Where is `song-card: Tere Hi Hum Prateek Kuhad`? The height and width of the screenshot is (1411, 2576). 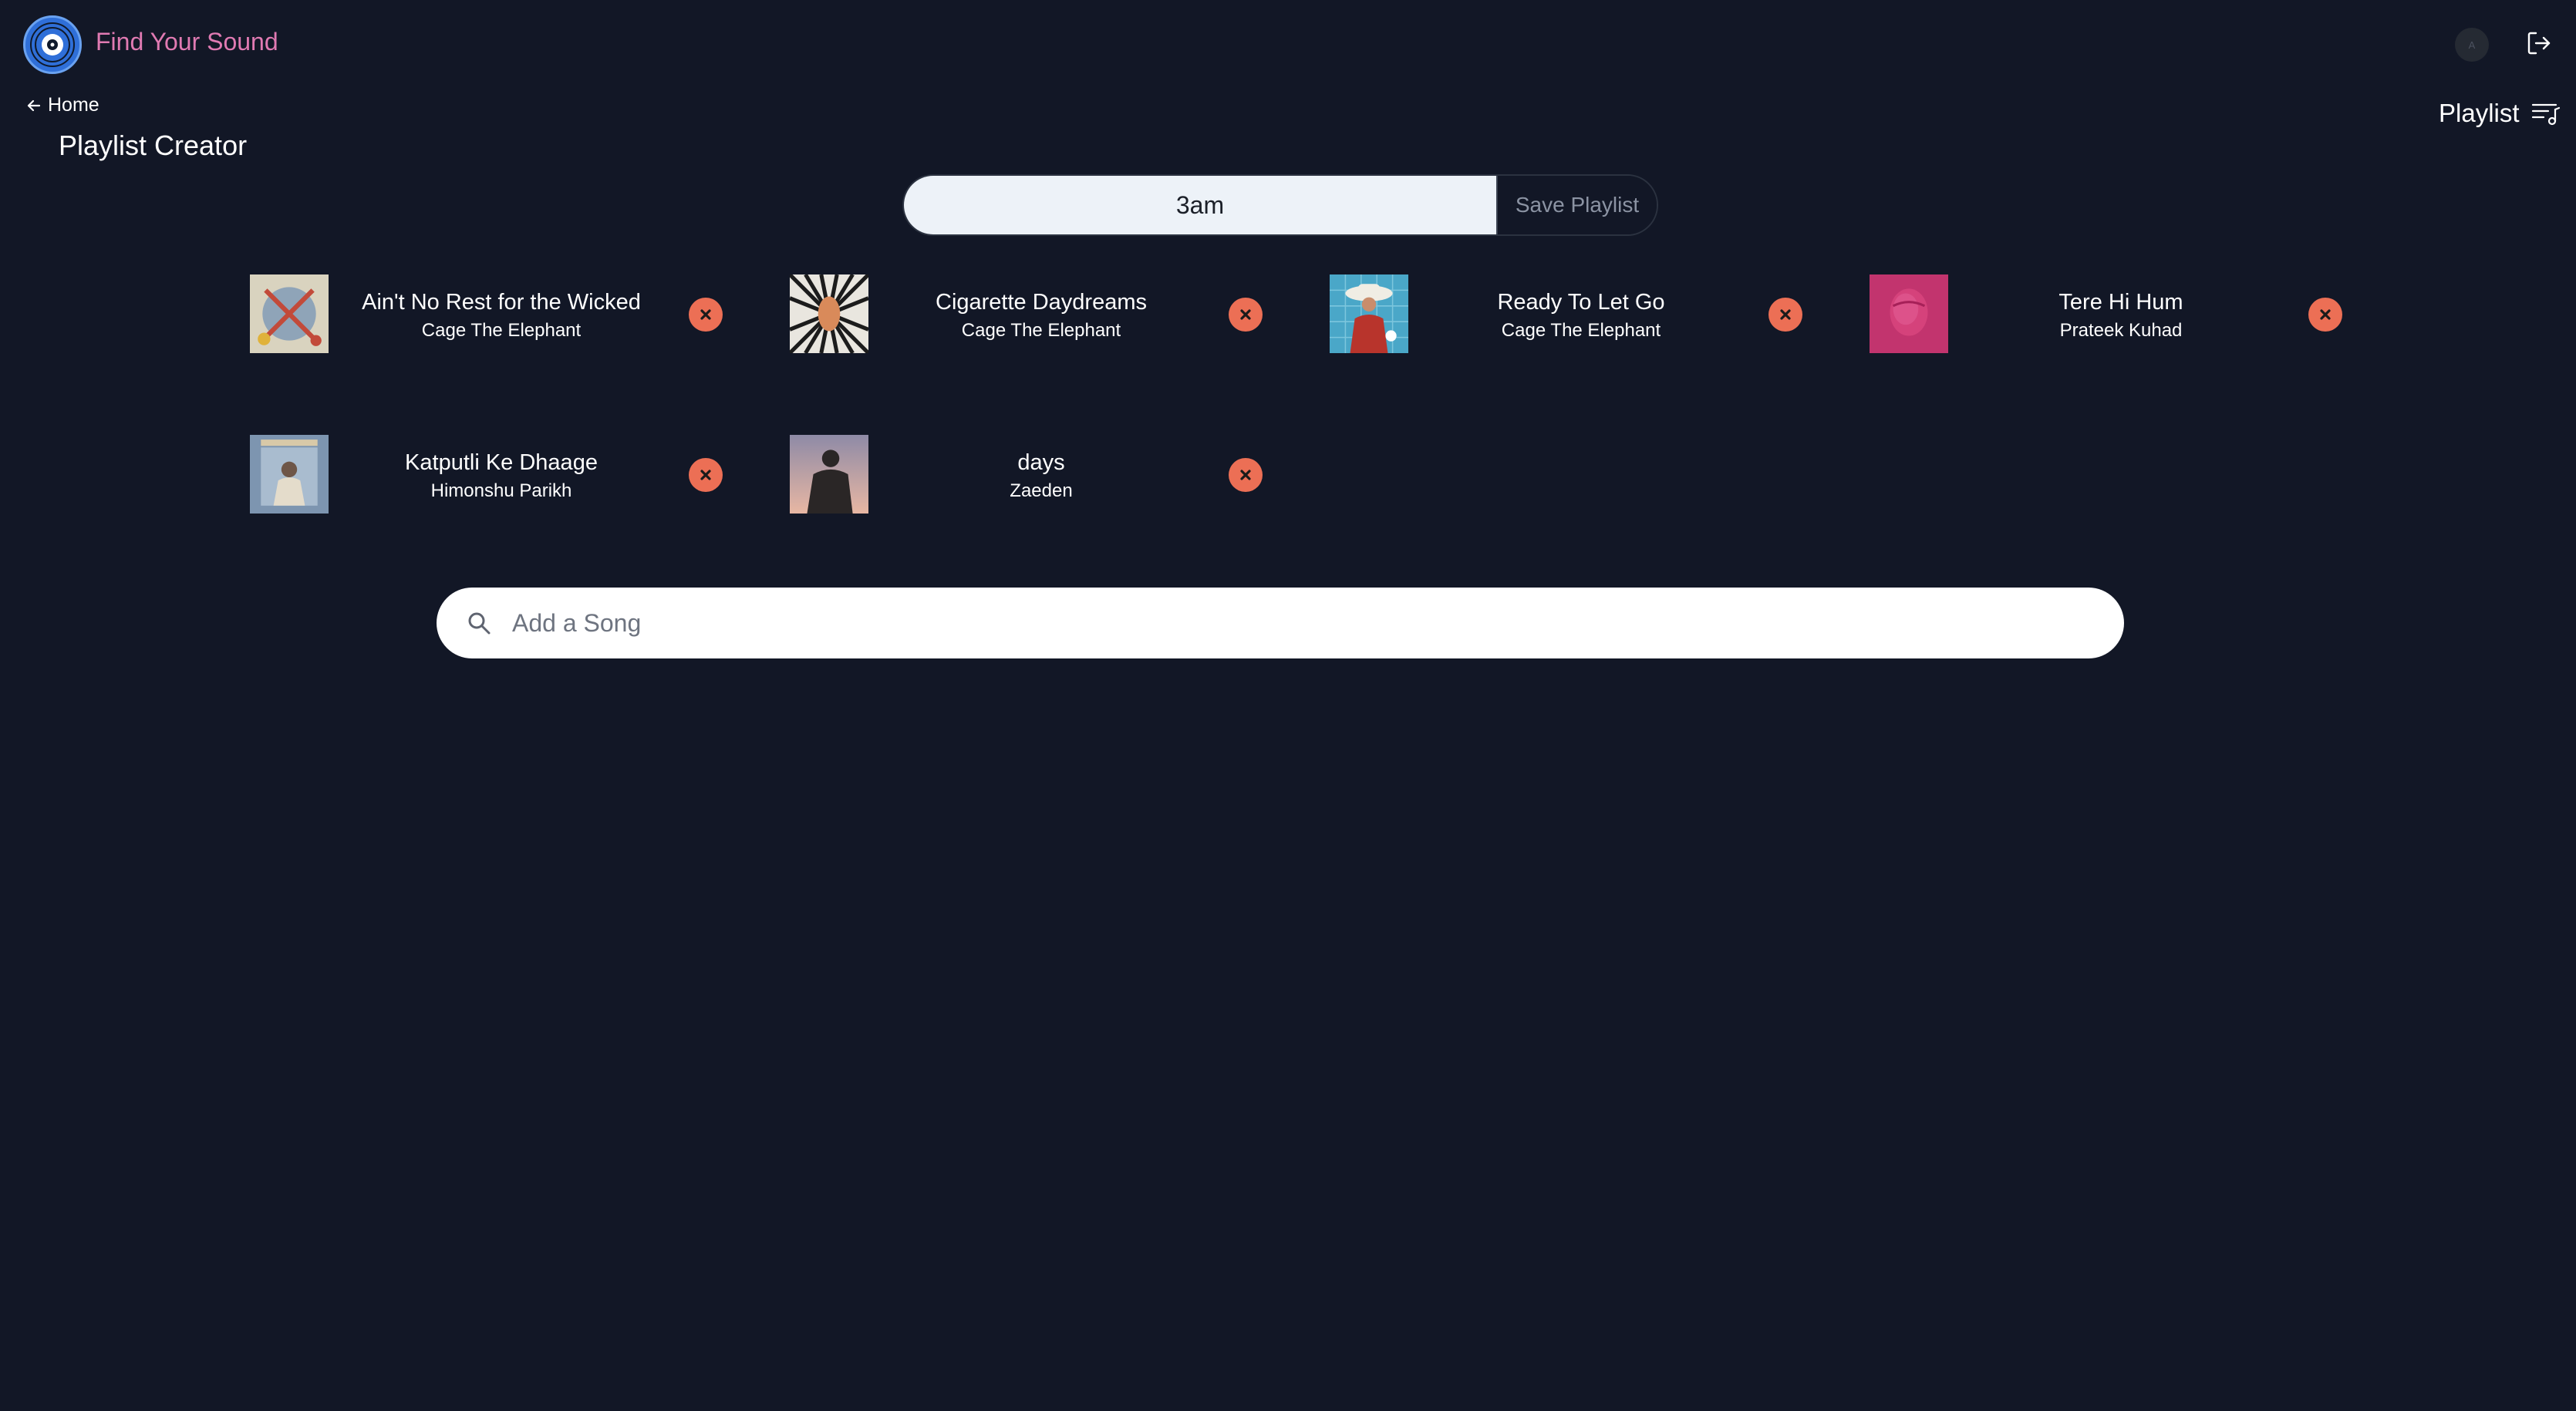 song-card: Tere Hi Hum Prateek Kuhad is located at coordinates (2116, 314).